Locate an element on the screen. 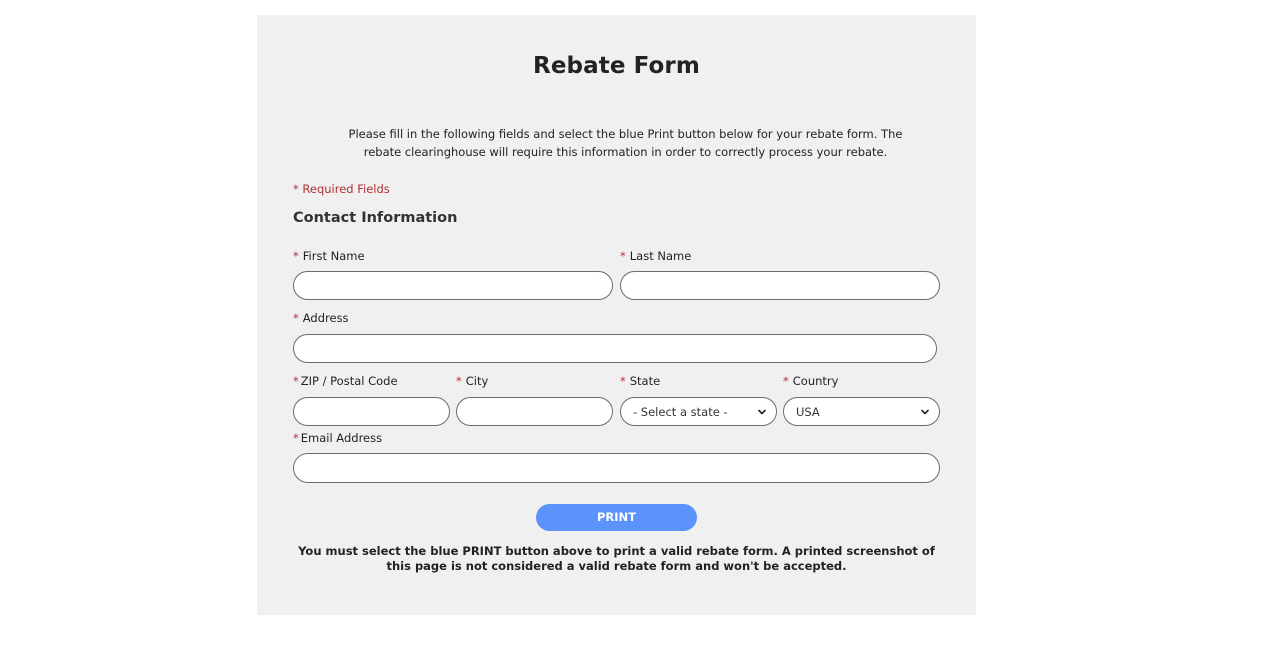 Image resolution: width=1281 pixels, height=665 pixels. state-select: - Select a state - is located at coordinates (698, 411).